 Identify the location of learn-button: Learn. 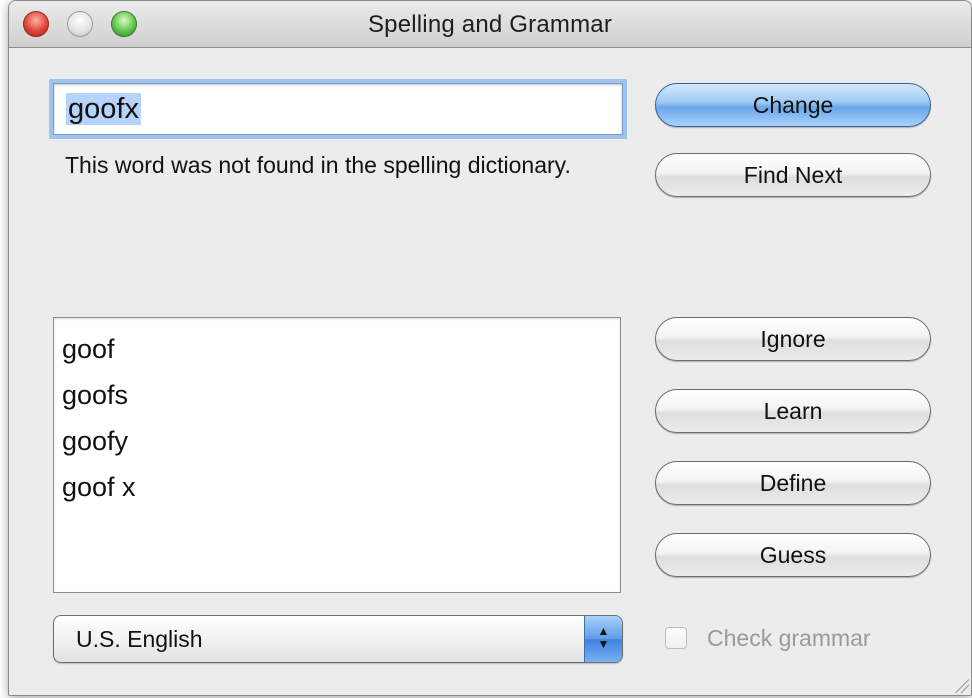
(793, 411).